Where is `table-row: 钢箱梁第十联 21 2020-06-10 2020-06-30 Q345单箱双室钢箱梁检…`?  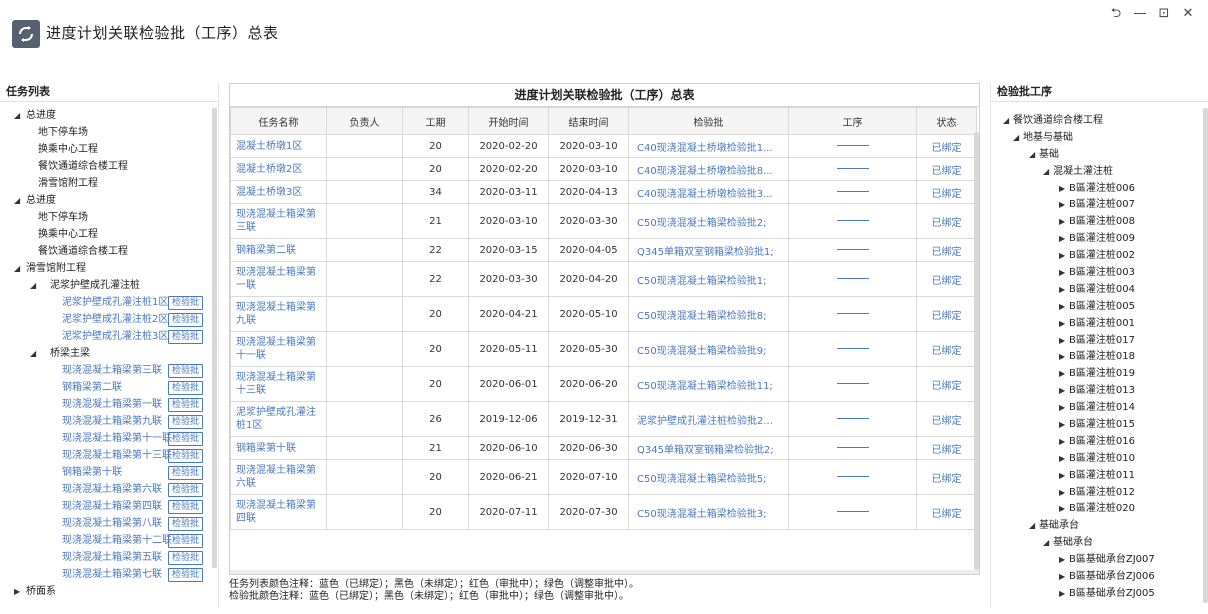
table-row: 钢箱梁第十联 21 2020-06-10 2020-06-30 Q345单箱双室钢箱梁检… is located at coordinates (603, 448).